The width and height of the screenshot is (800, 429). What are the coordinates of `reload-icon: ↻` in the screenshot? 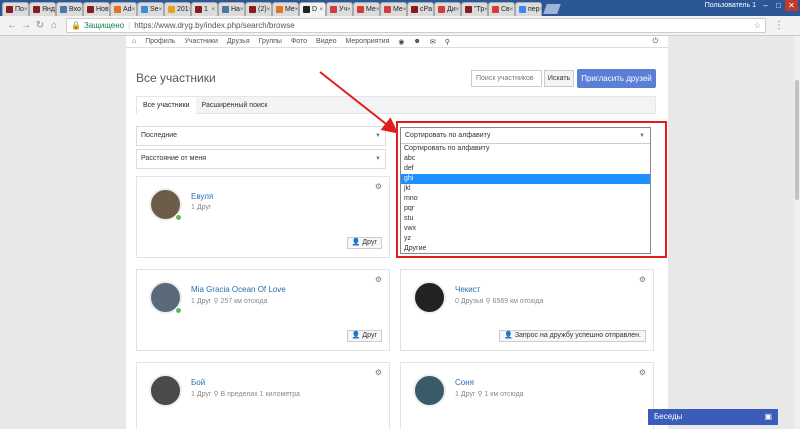 It's located at (40, 25).